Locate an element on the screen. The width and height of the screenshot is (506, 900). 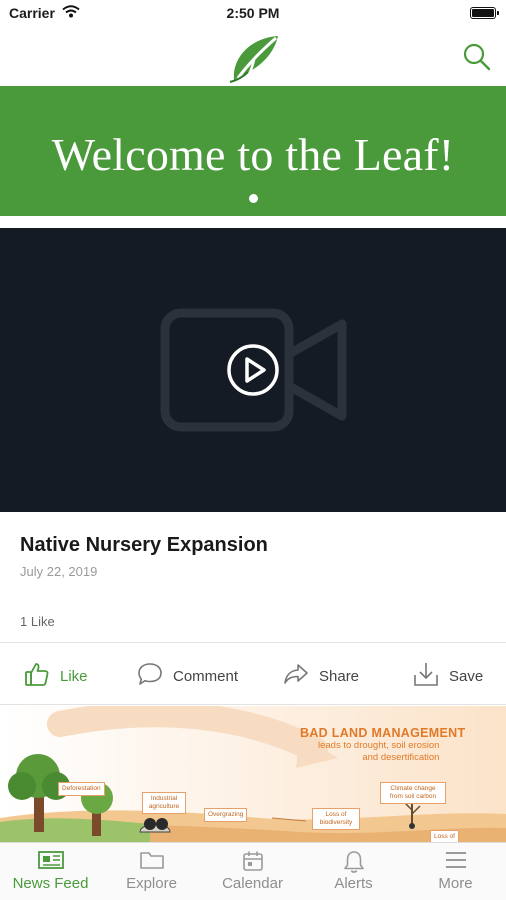
illustration-subheading-line2: and desertification is located at coordinates (401, 757).